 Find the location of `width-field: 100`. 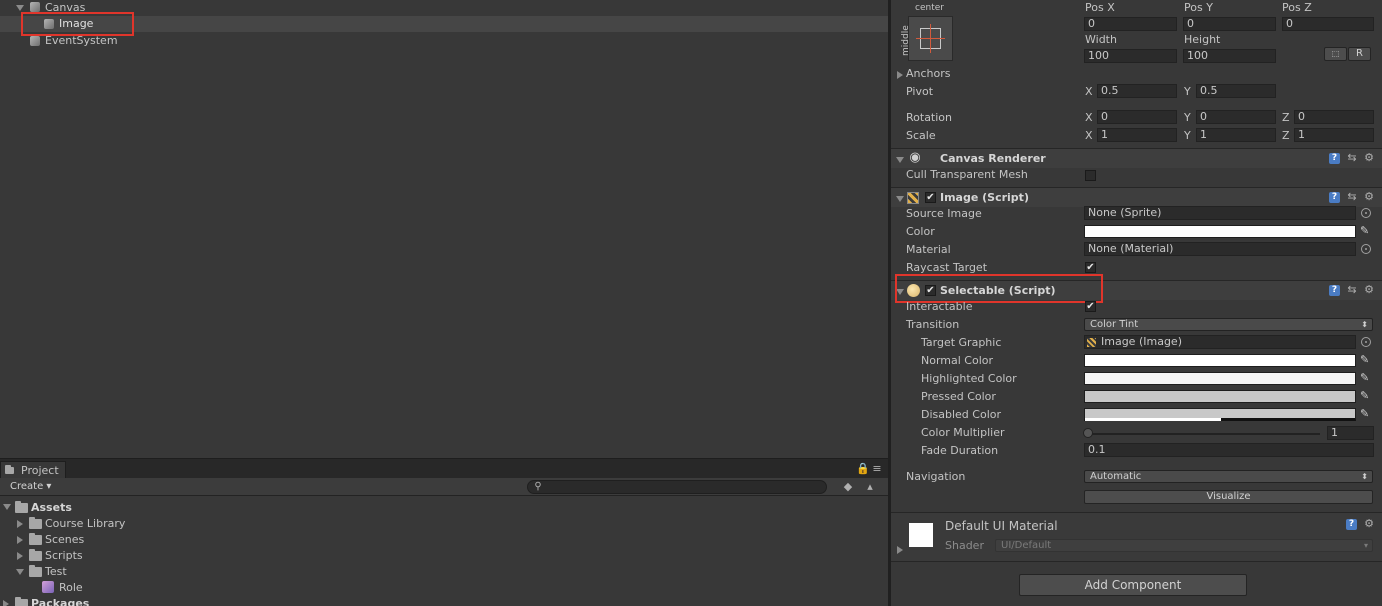

width-field: 100 is located at coordinates (1130, 56).